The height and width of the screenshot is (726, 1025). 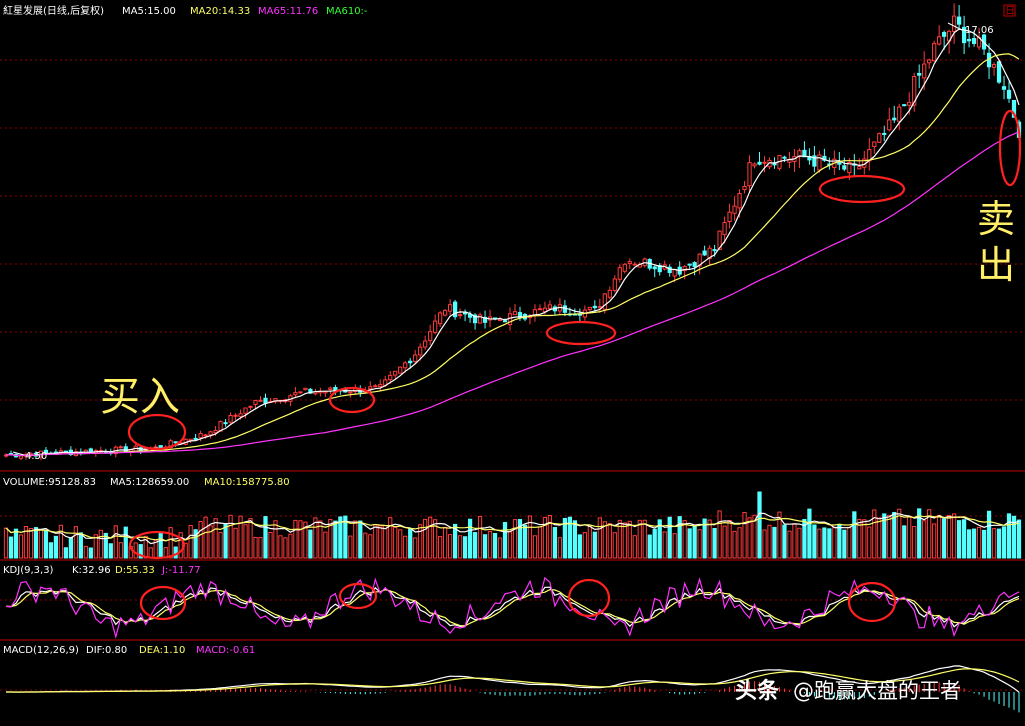 I want to click on macd-dea-label: DEA:1.10, so click(x=162, y=650).